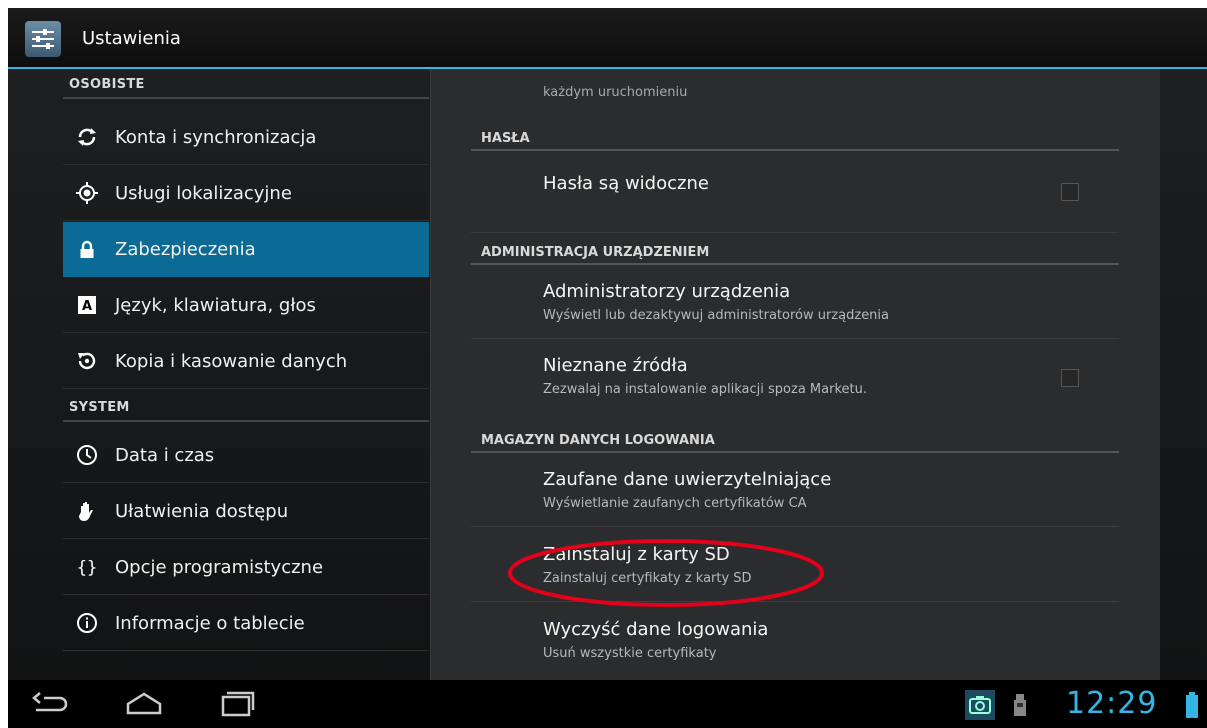 The height and width of the screenshot is (728, 1207). I want to click on sidebar-item-accessibility: Ułatwienia dostępu, so click(246, 511).